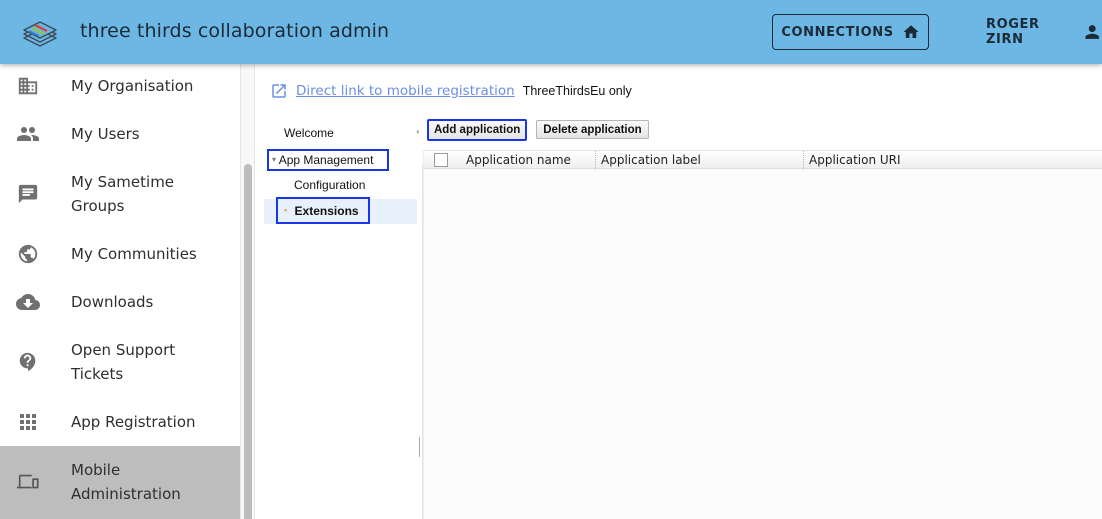 This screenshot has height=519, width=1102. I want to click on connections-button: CONNECTIONS, so click(850, 32).